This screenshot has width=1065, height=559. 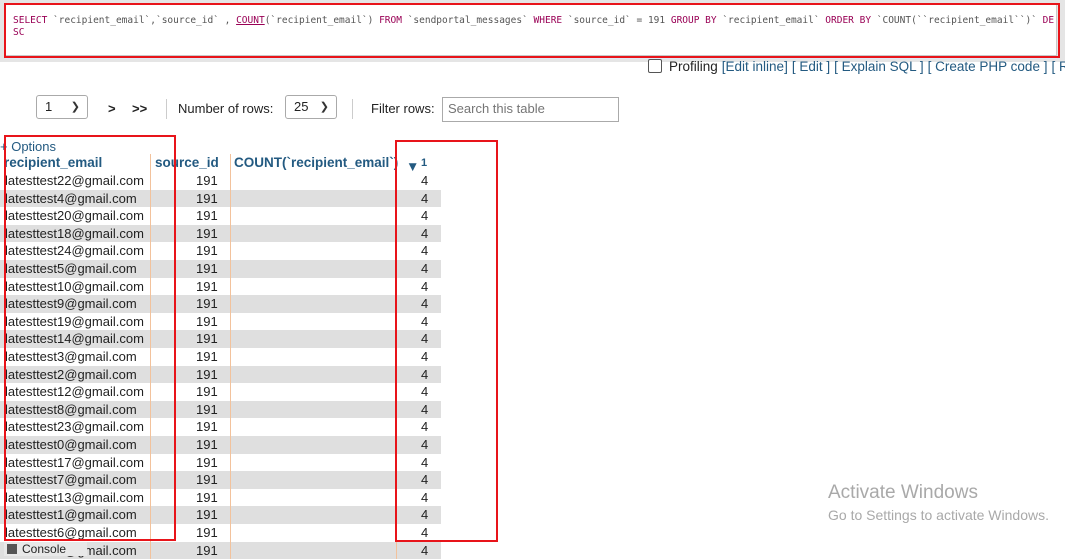 What do you see at coordinates (74, 286) in the screenshot?
I see `cell-recipient-email: latesttest10@gmail.com` at bounding box center [74, 286].